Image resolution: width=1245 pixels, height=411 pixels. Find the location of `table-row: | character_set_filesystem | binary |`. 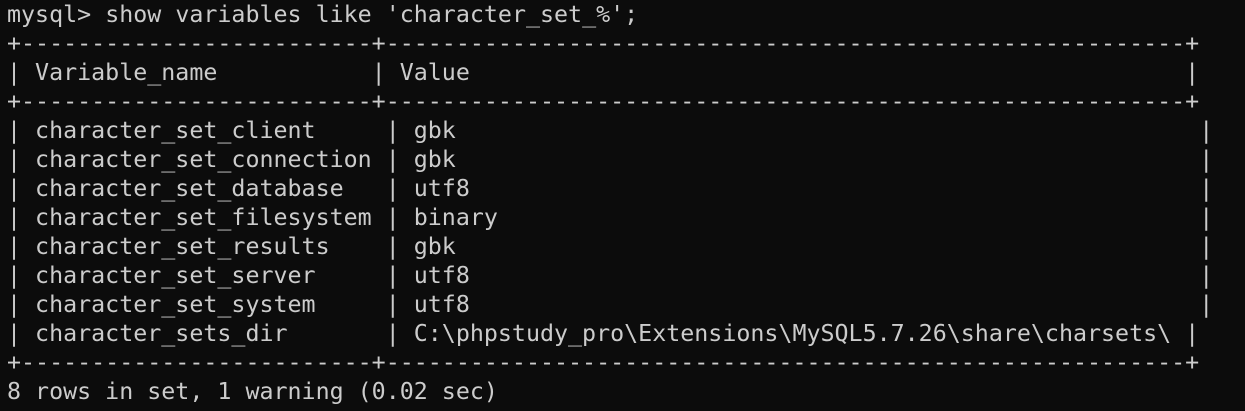

table-row: | character_set_filesystem | binary | is located at coordinates (610, 217).